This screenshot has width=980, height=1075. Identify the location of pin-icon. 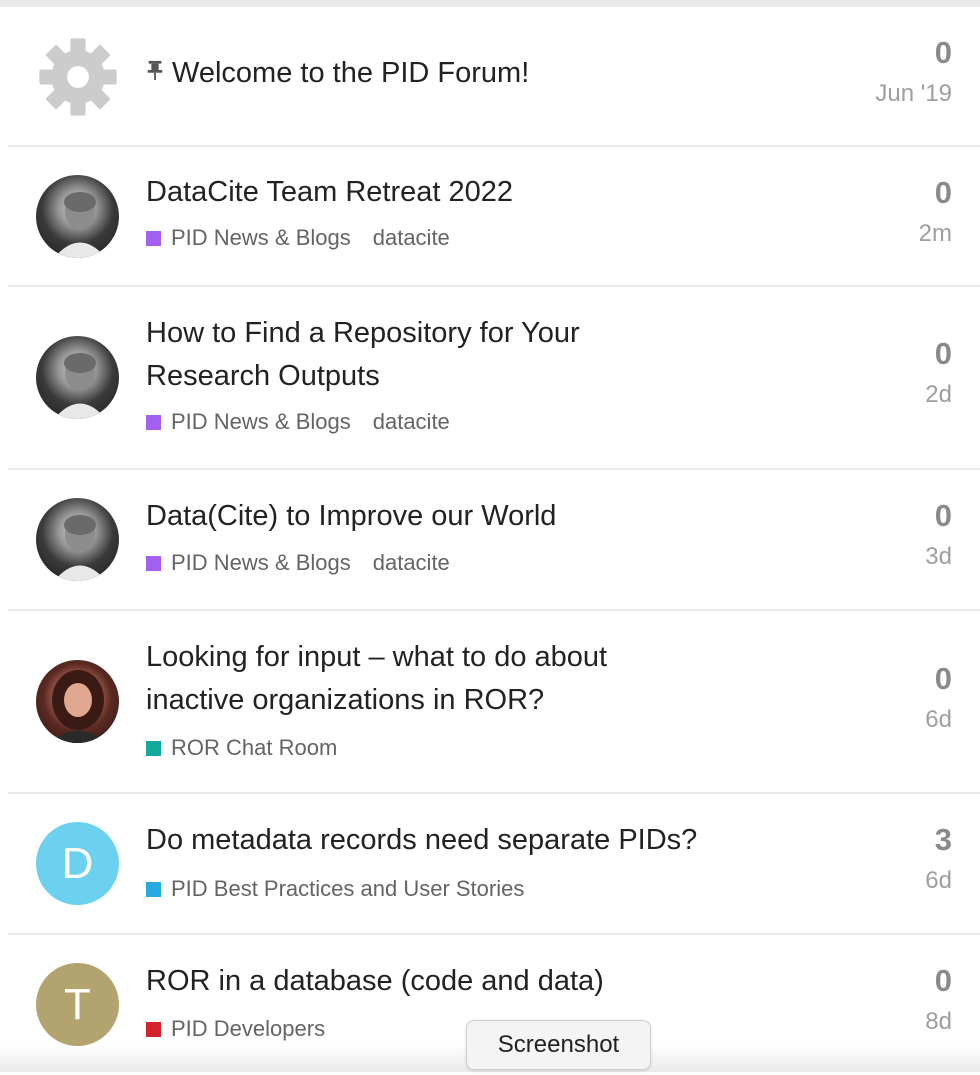
(155, 70).